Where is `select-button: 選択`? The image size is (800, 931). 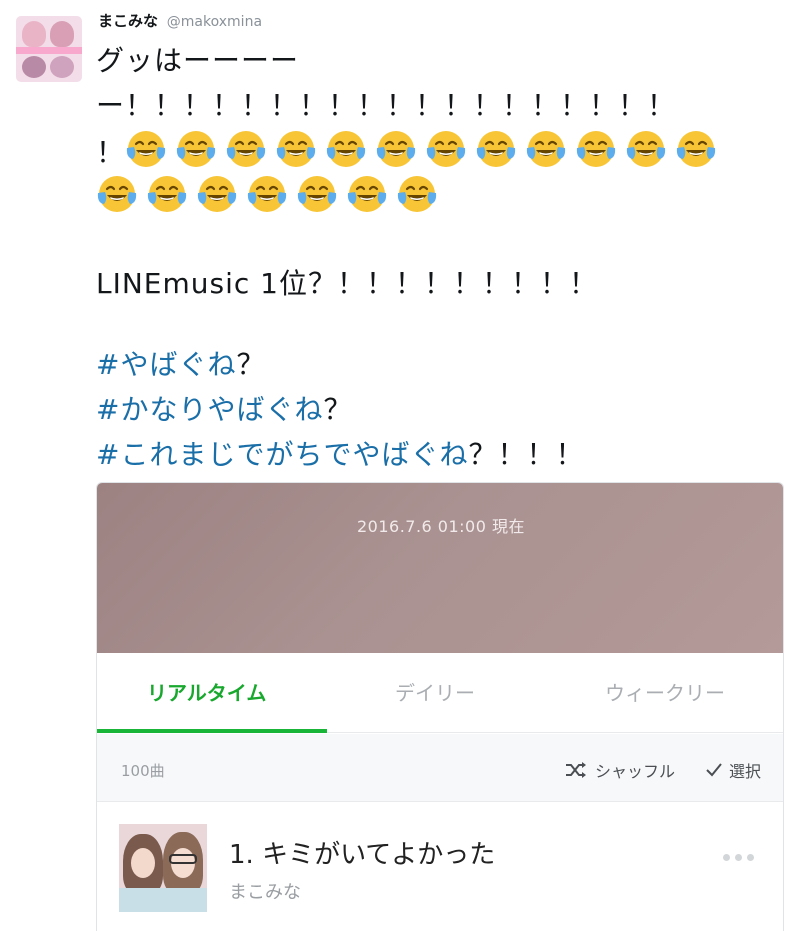
select-button: 選択 is located at coordinates (733, 770).